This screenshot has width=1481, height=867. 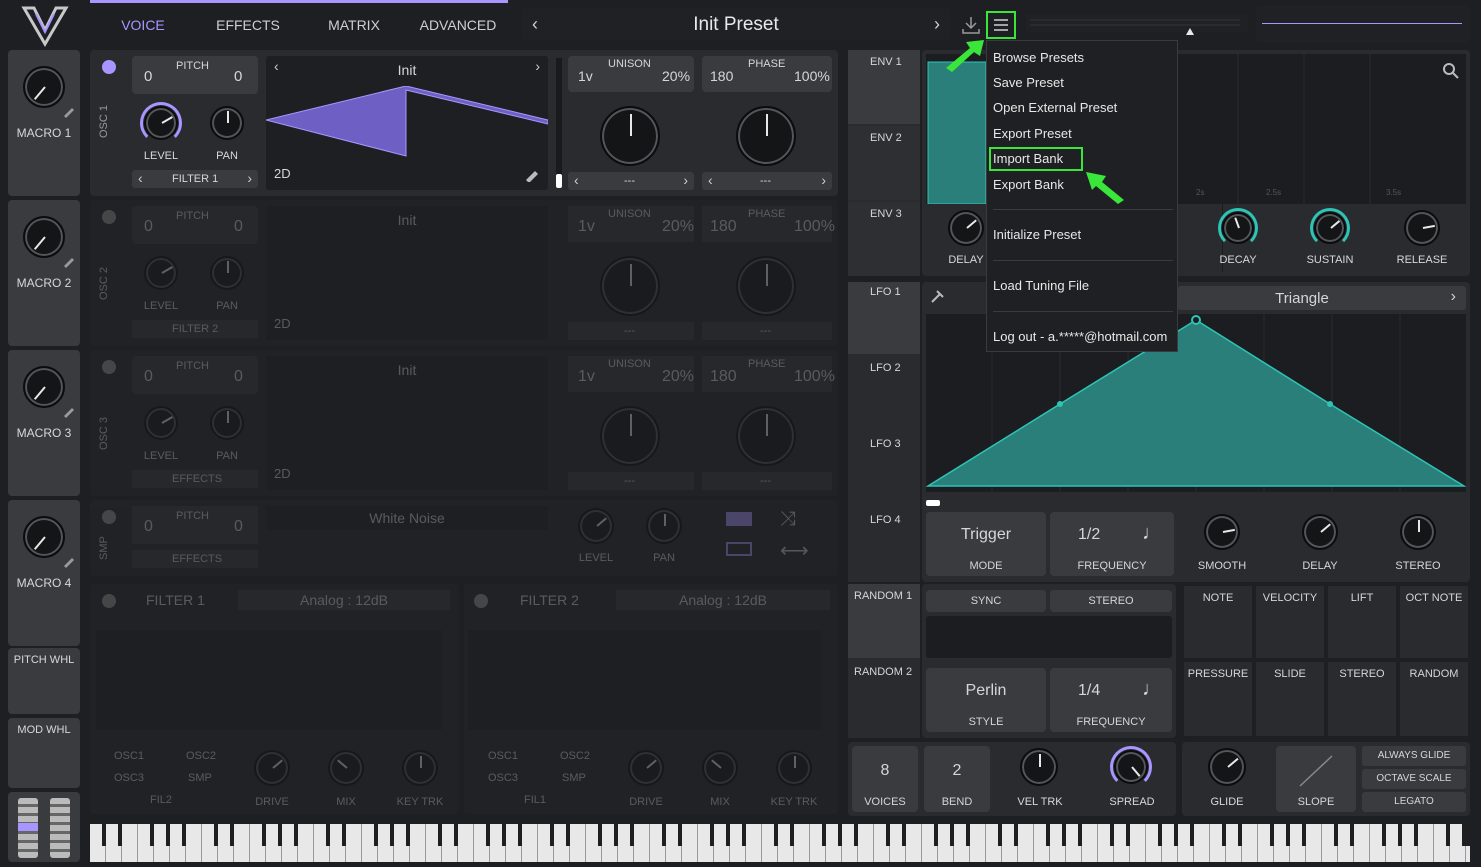 I want to click on volume-meter, so click(x=1137, y=24).